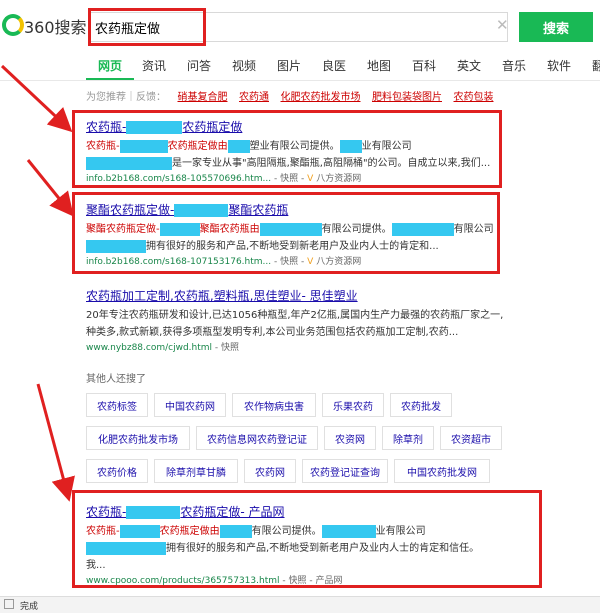 This screenshot has width=600, height=613. I want to click on status-text: 完成, so click(29, 607).